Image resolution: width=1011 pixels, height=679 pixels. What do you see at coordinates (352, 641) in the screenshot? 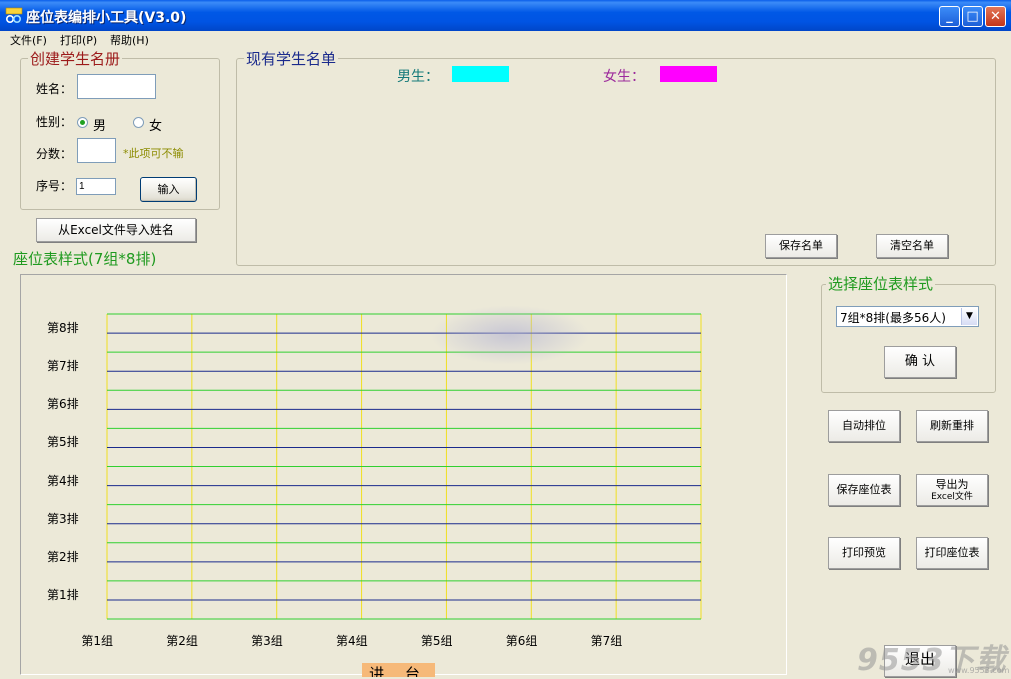
I see `group-label: 第4组` at bounding box center [352, 641].